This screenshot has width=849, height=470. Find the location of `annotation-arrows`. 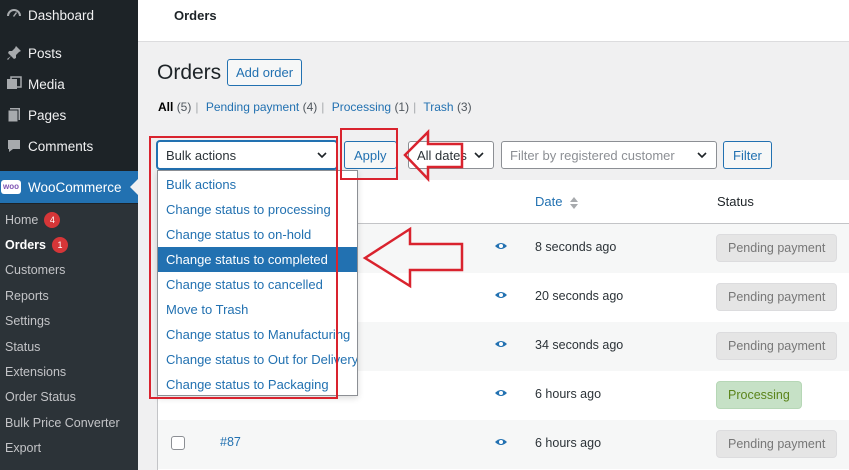

annotation-arrows is located at coordinates (413, 208).